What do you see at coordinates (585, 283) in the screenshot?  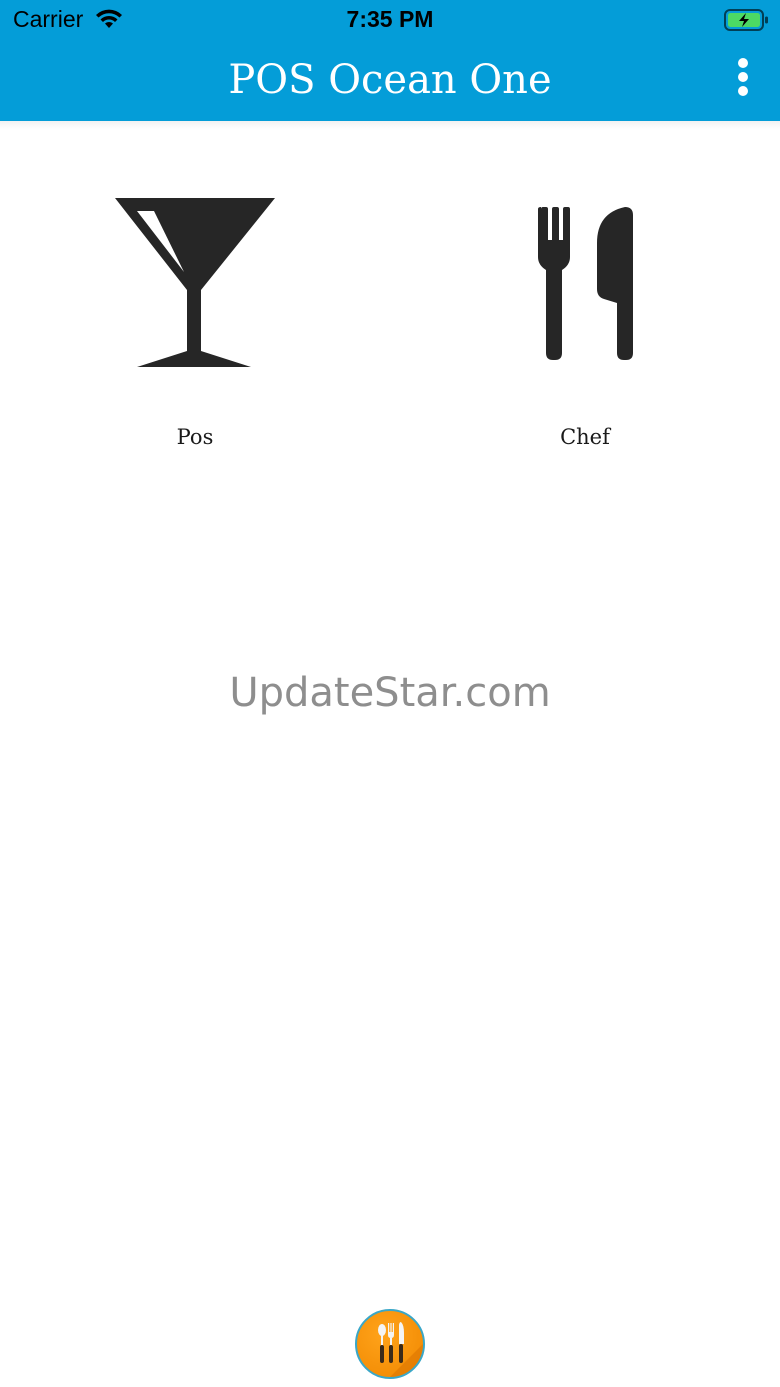 I see `fork-knife-icon` at bounding box center [585, 283].